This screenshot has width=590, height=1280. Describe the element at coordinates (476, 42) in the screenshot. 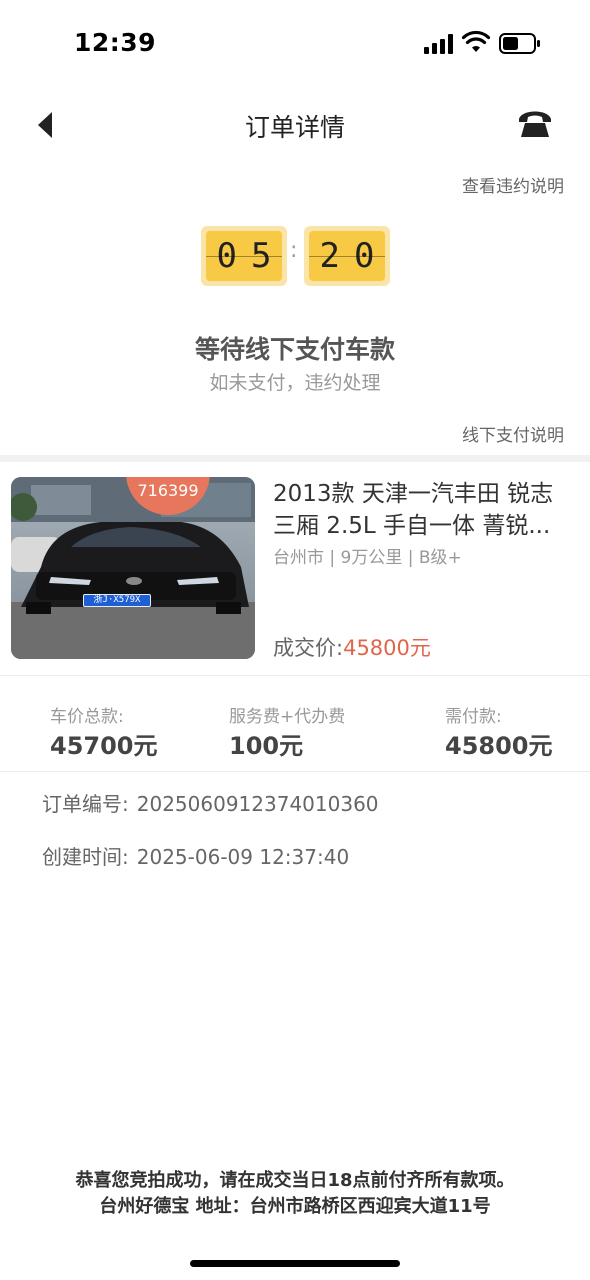

I see `wifi-icon` at that location.